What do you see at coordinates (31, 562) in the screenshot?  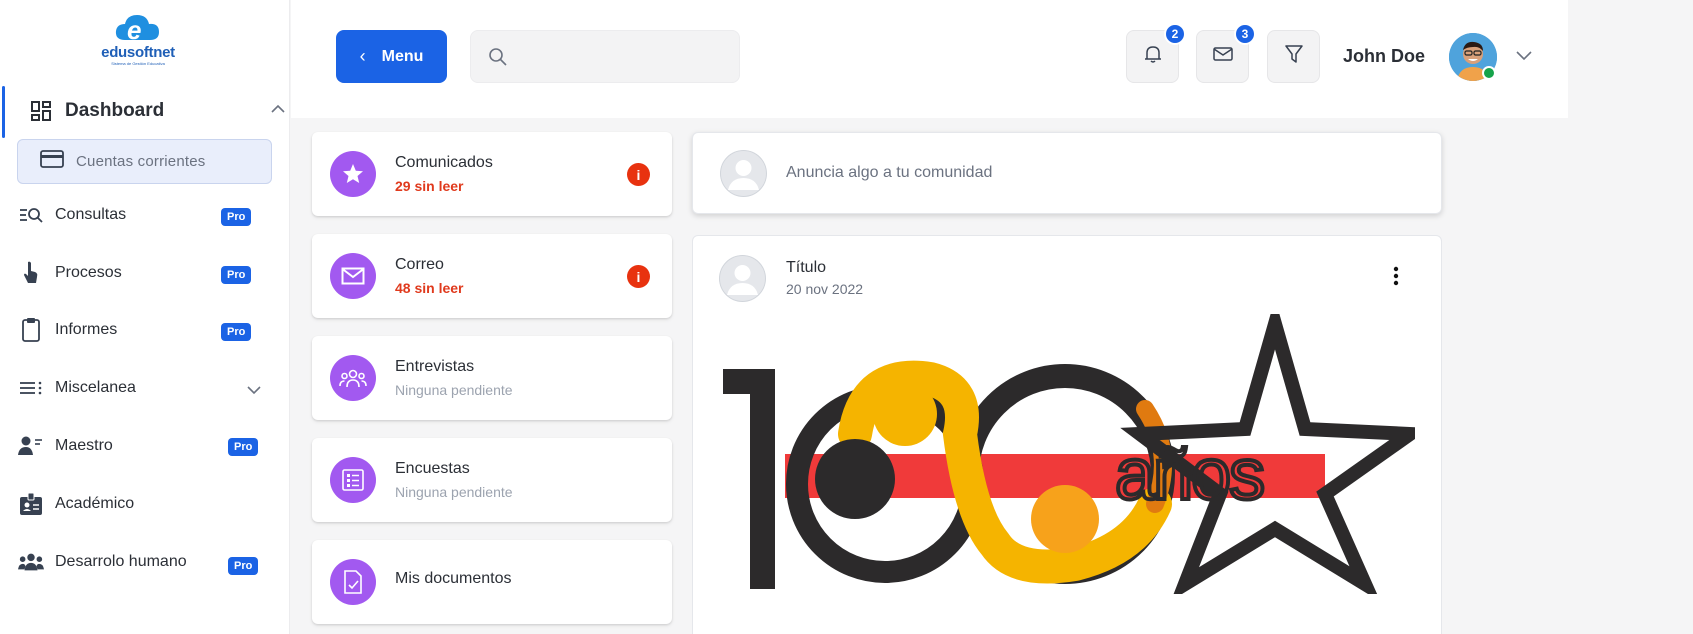 I see `people-icon` at bounding box center [31, 562].